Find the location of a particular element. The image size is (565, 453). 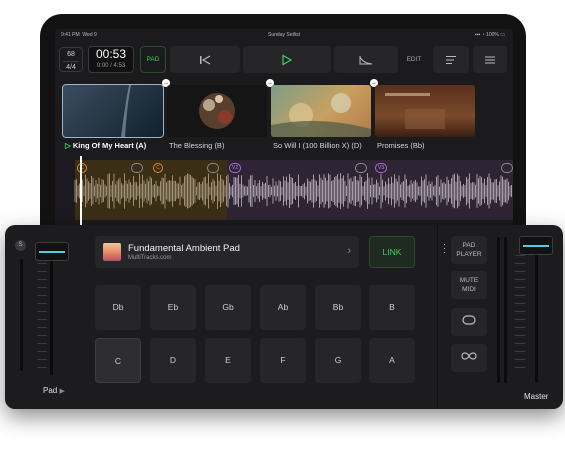

song-clock: 00:53 0:00 / 4:53 is located at coordinates (111, 59).